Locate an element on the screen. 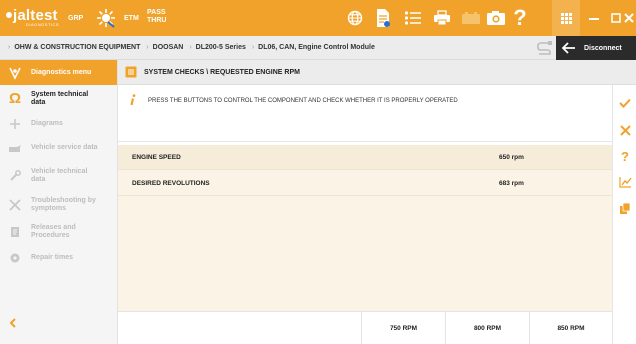  page-title: SYSTEM CHECKS \ REQUESTED ENGINE RPM is located at coordinates (222, 72).